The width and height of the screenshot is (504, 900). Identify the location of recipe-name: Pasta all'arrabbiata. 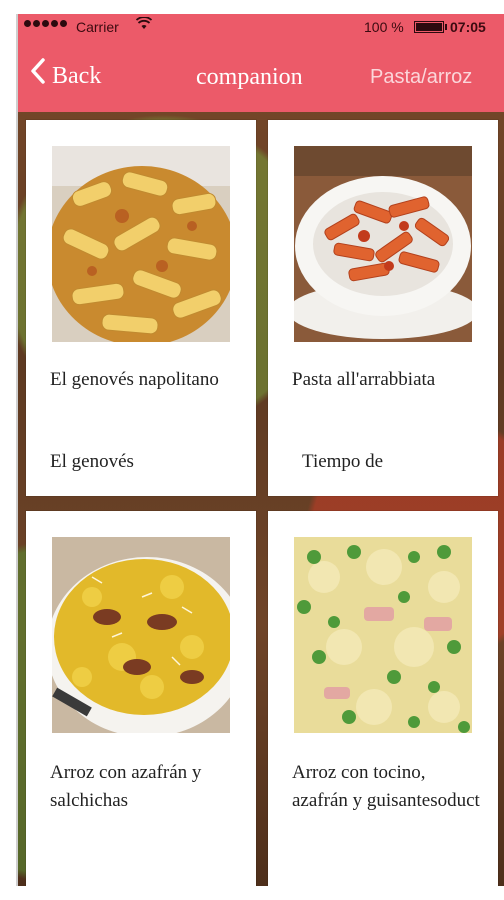
(364, 379).